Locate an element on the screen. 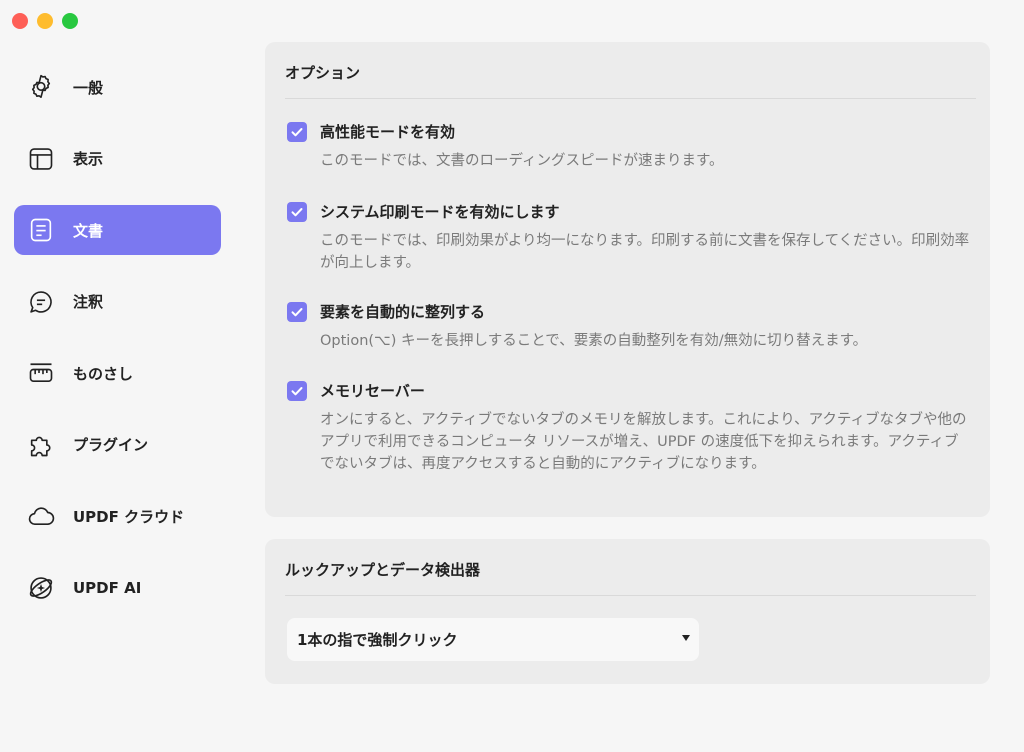 Image resolution: width=1024 pixels, height=752 pixels. sidebar-item-label: 注釈 is located at coordinates (88, 302).